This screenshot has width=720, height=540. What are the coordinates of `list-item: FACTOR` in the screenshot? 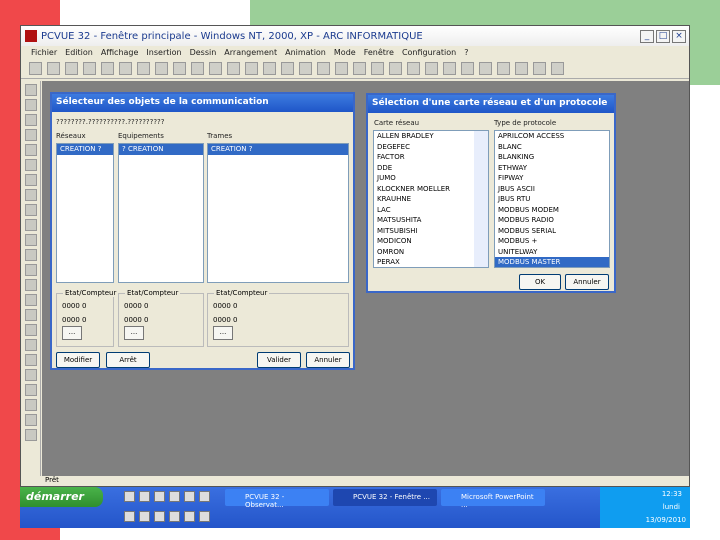 It's located at (431, 157).